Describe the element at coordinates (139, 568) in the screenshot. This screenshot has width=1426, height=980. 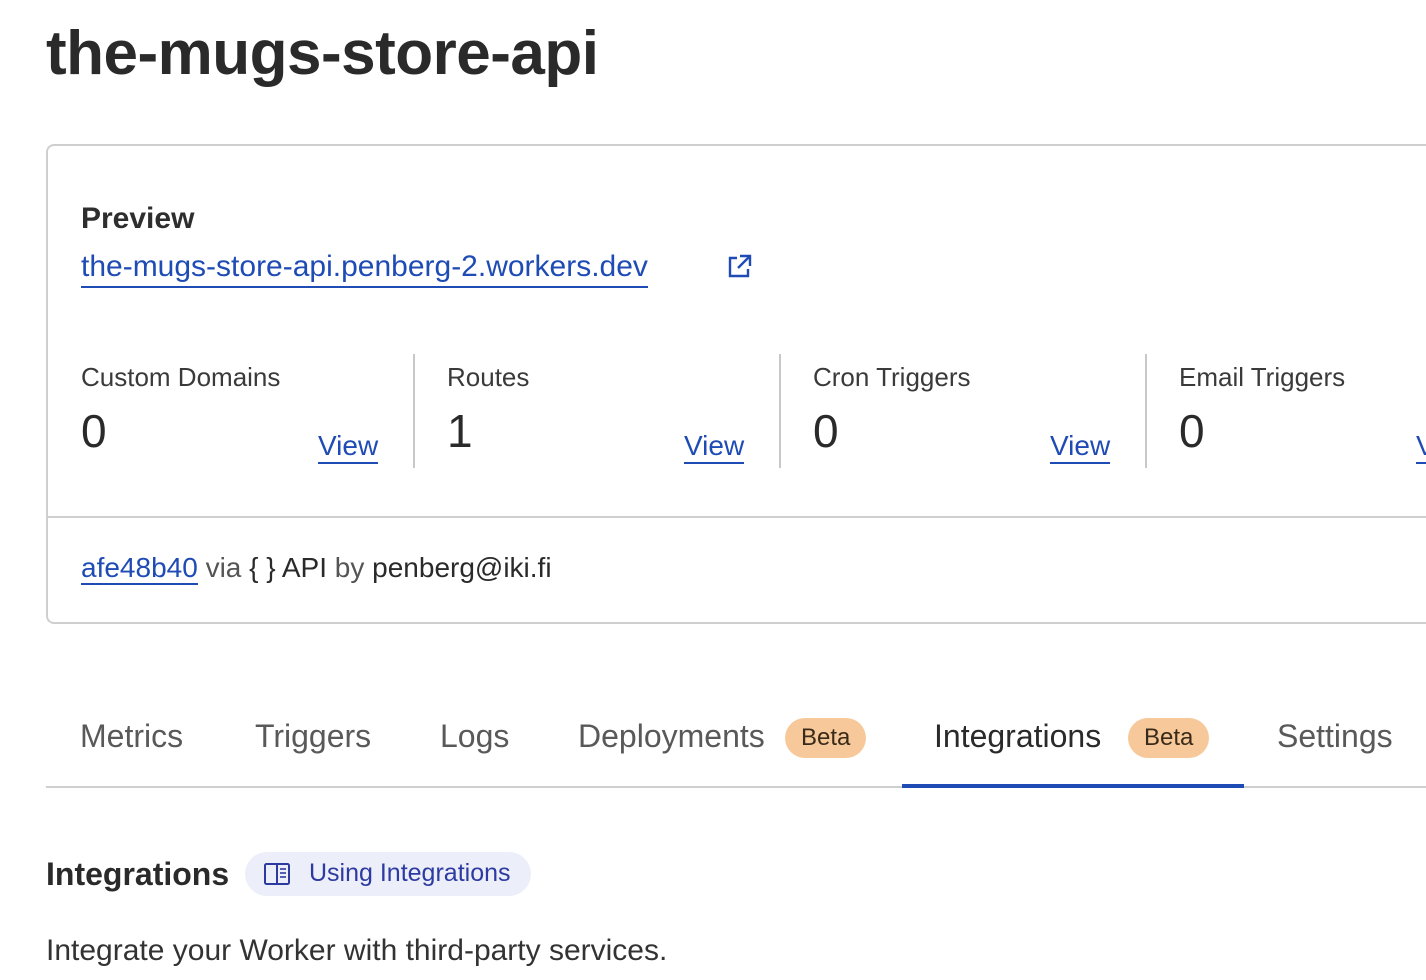
I see `deployment-hash-link: afe48b40` at that location.